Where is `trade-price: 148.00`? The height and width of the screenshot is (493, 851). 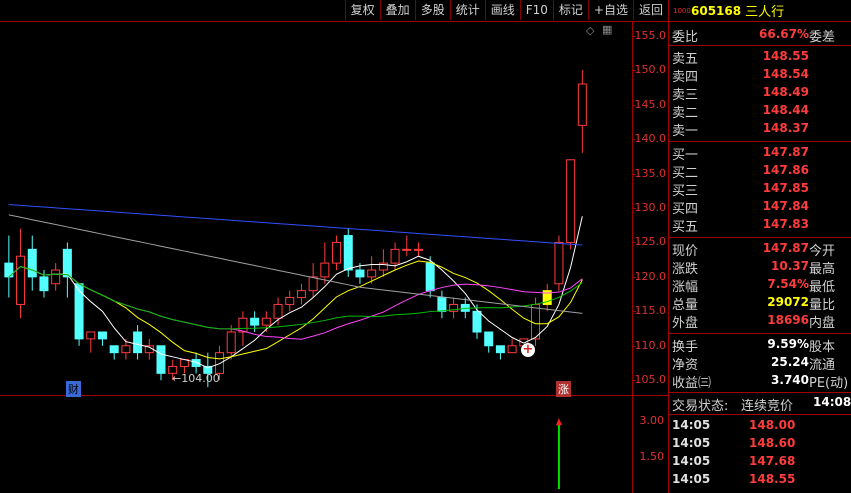
trade-price: 148.00 is located at coordinates (772, 425).